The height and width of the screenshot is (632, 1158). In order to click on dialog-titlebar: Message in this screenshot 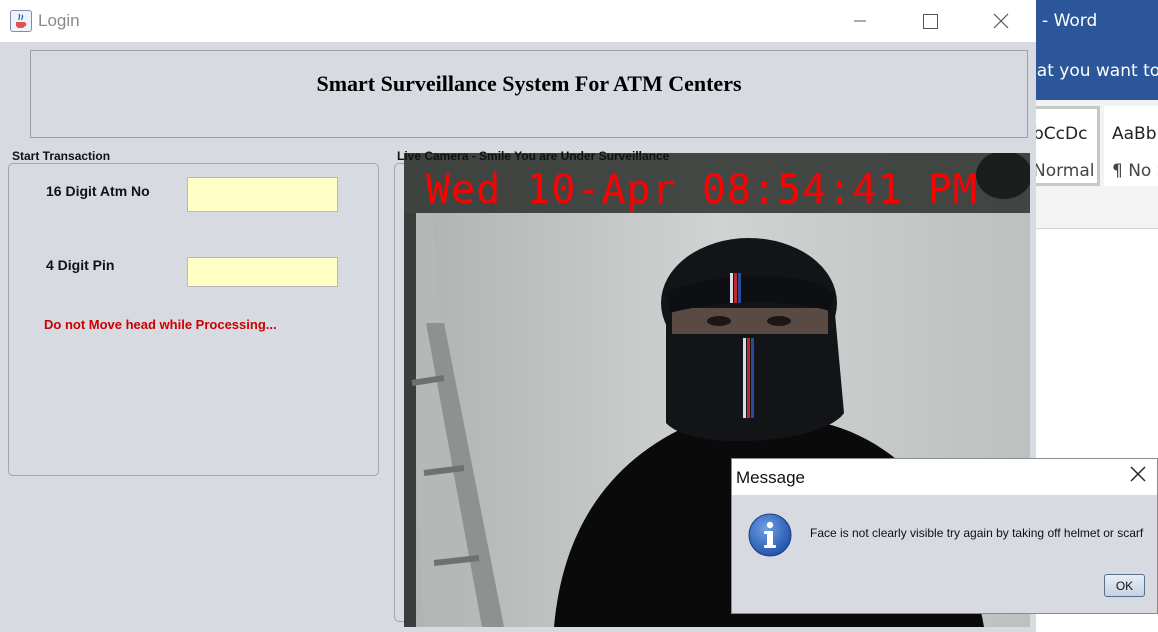, I will do `click(944, 477)`.